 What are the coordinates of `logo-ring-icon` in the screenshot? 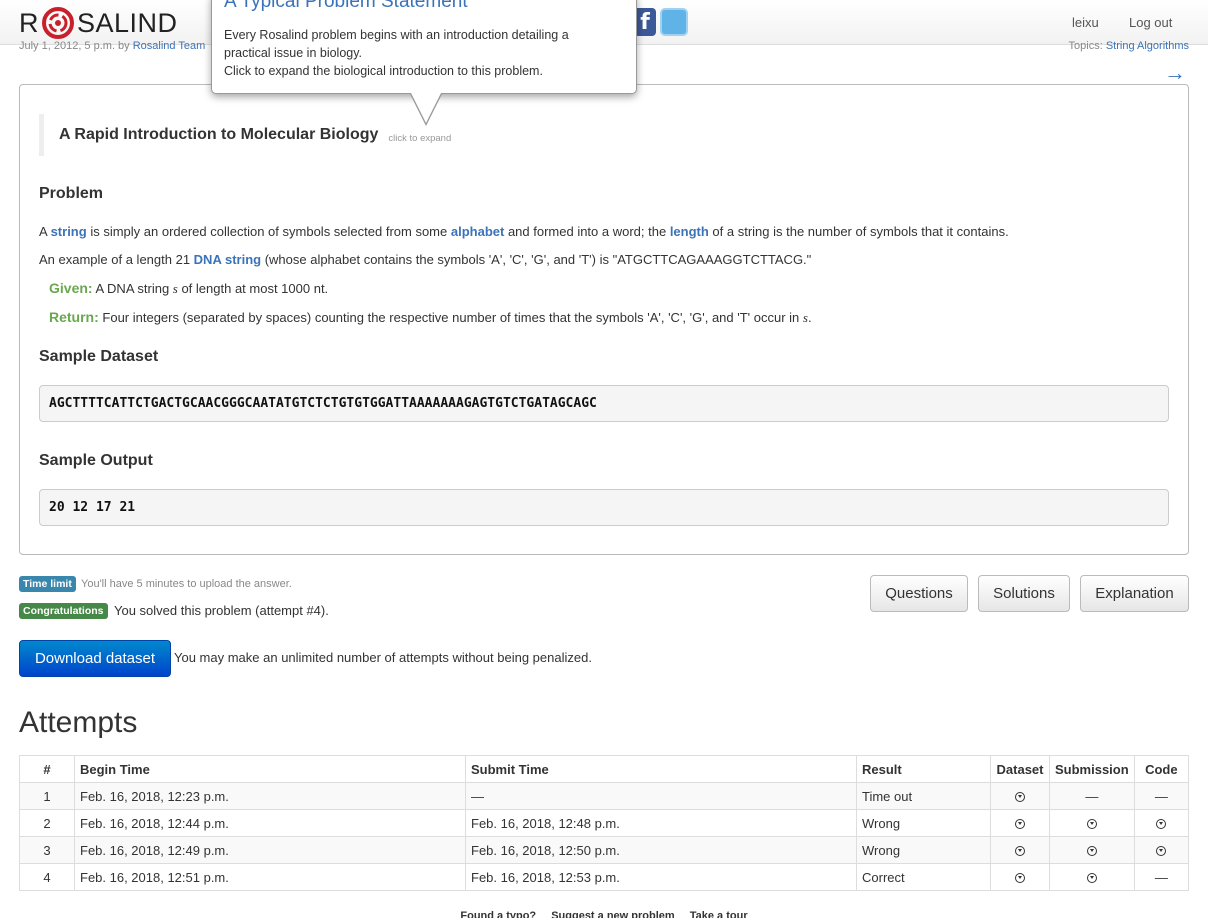 It's located at (58, 23).